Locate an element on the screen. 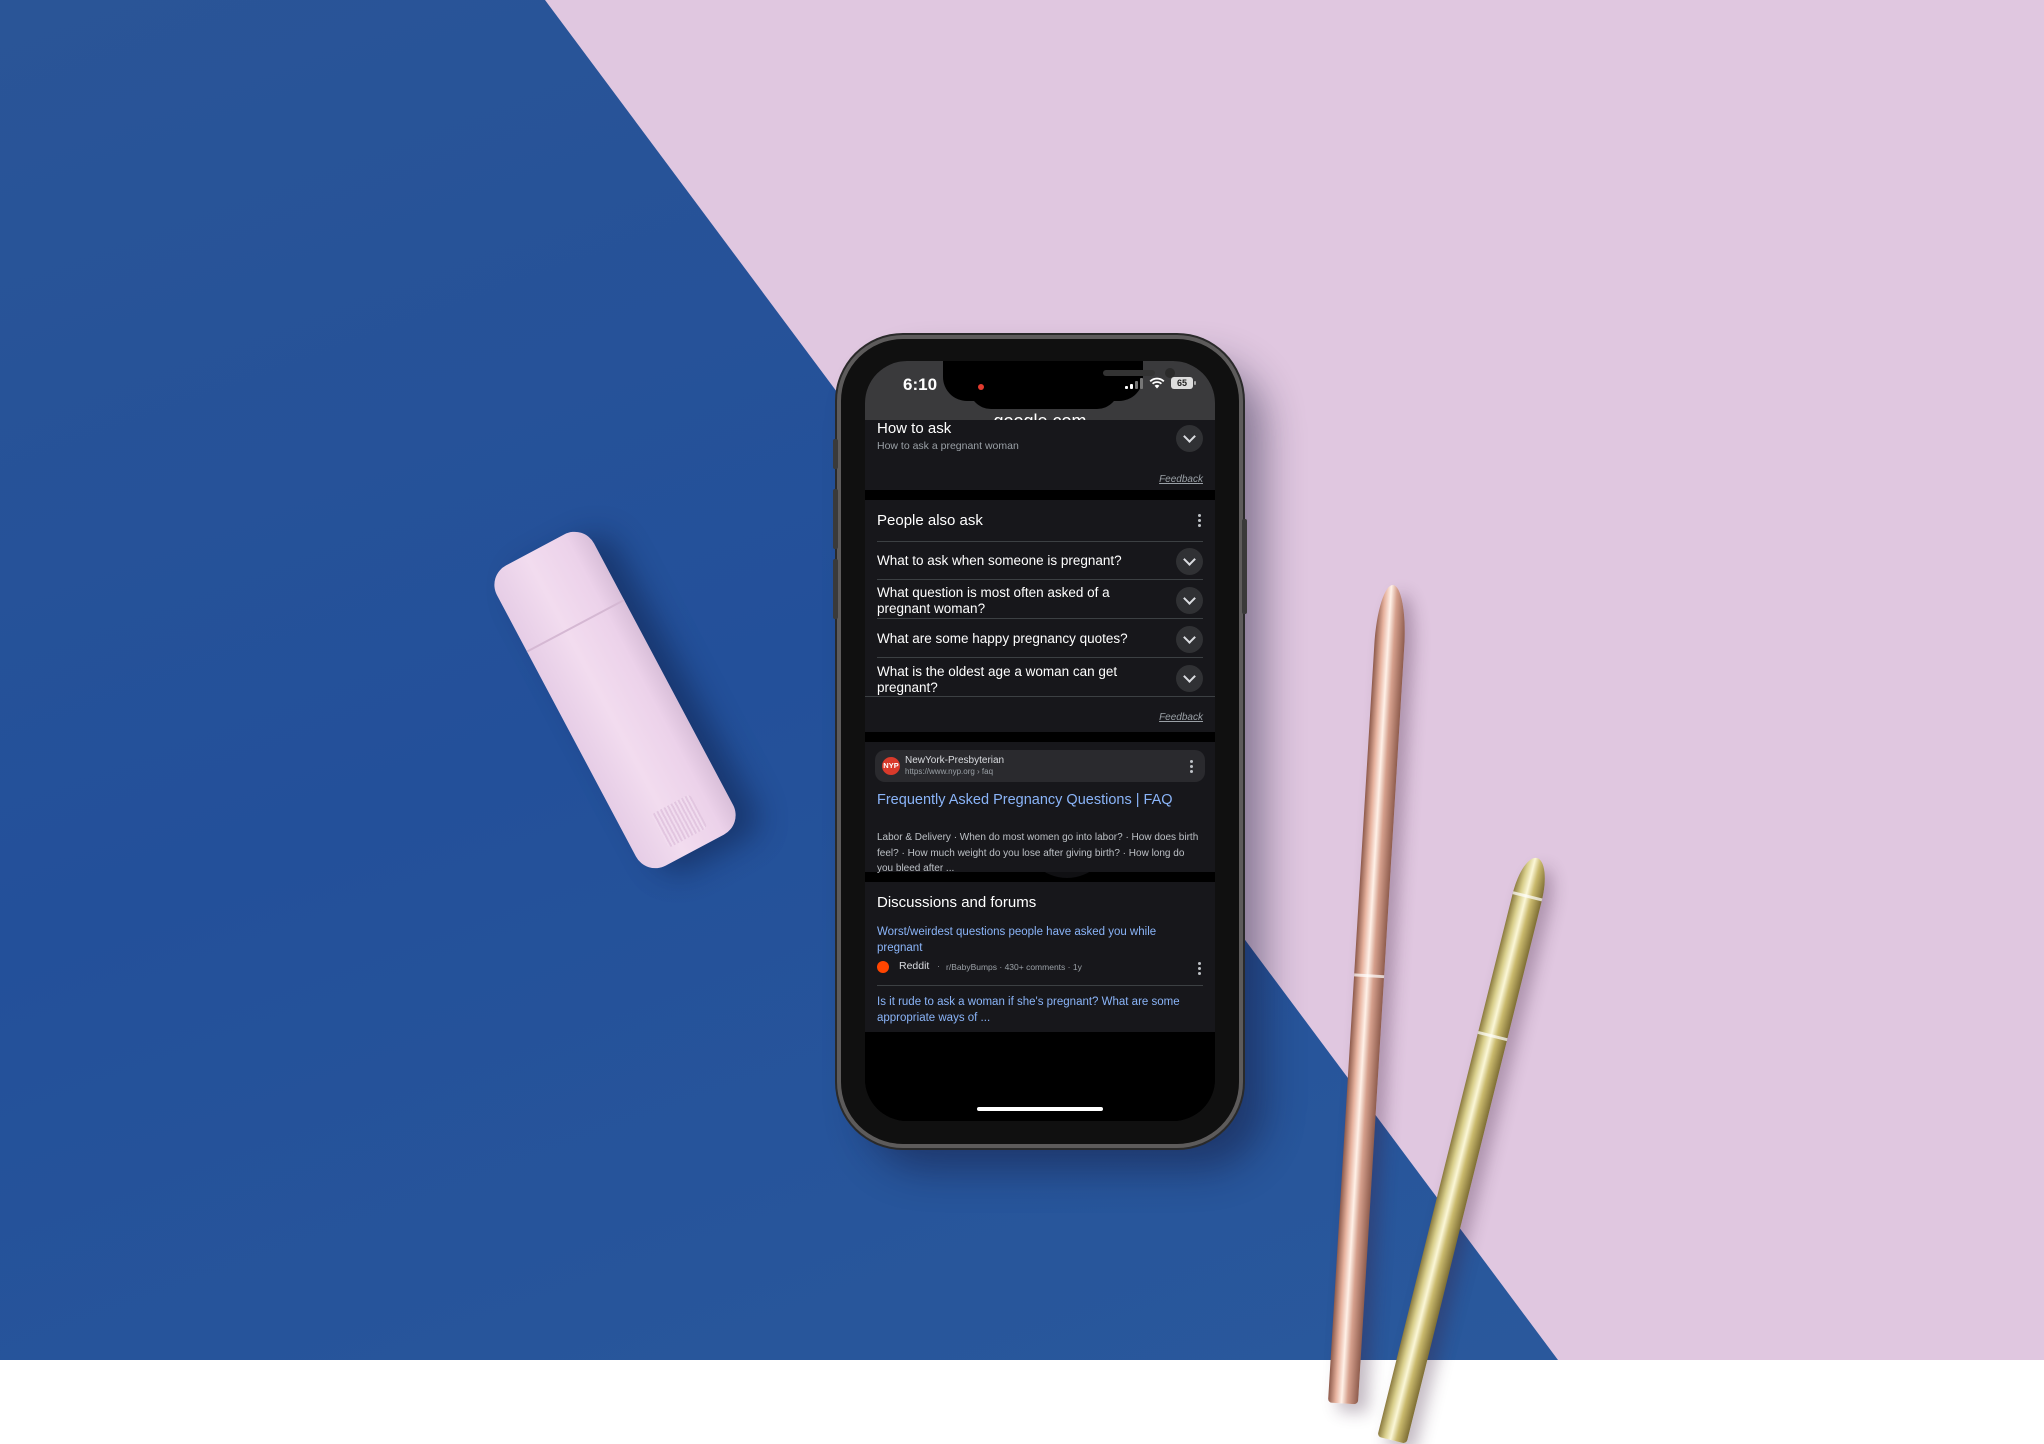  lip-balm-cap-seam is located at coordinates (575, 626).